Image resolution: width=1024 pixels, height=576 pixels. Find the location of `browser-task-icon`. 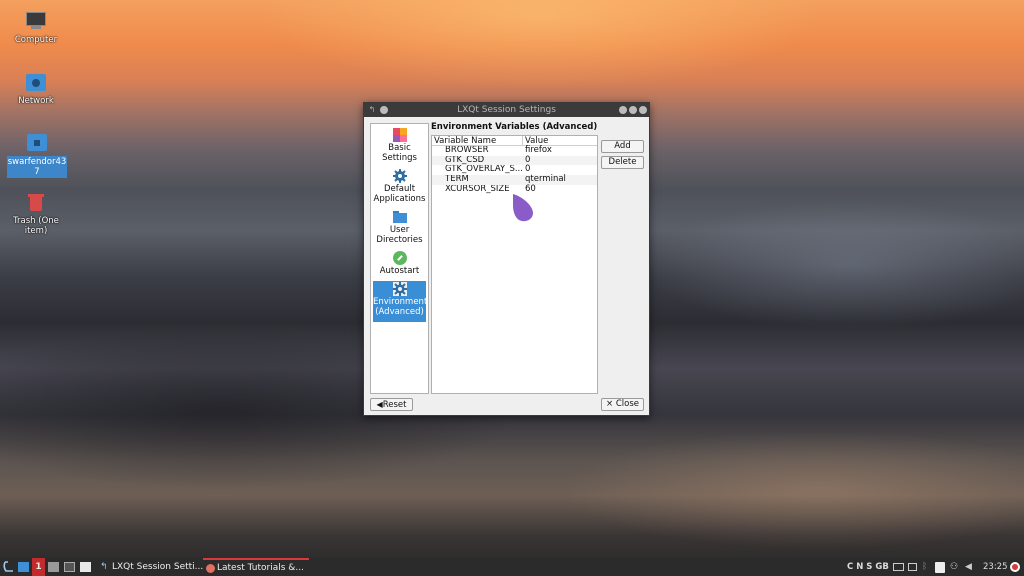

browser-task-icon is located at coordinates (210, 568).